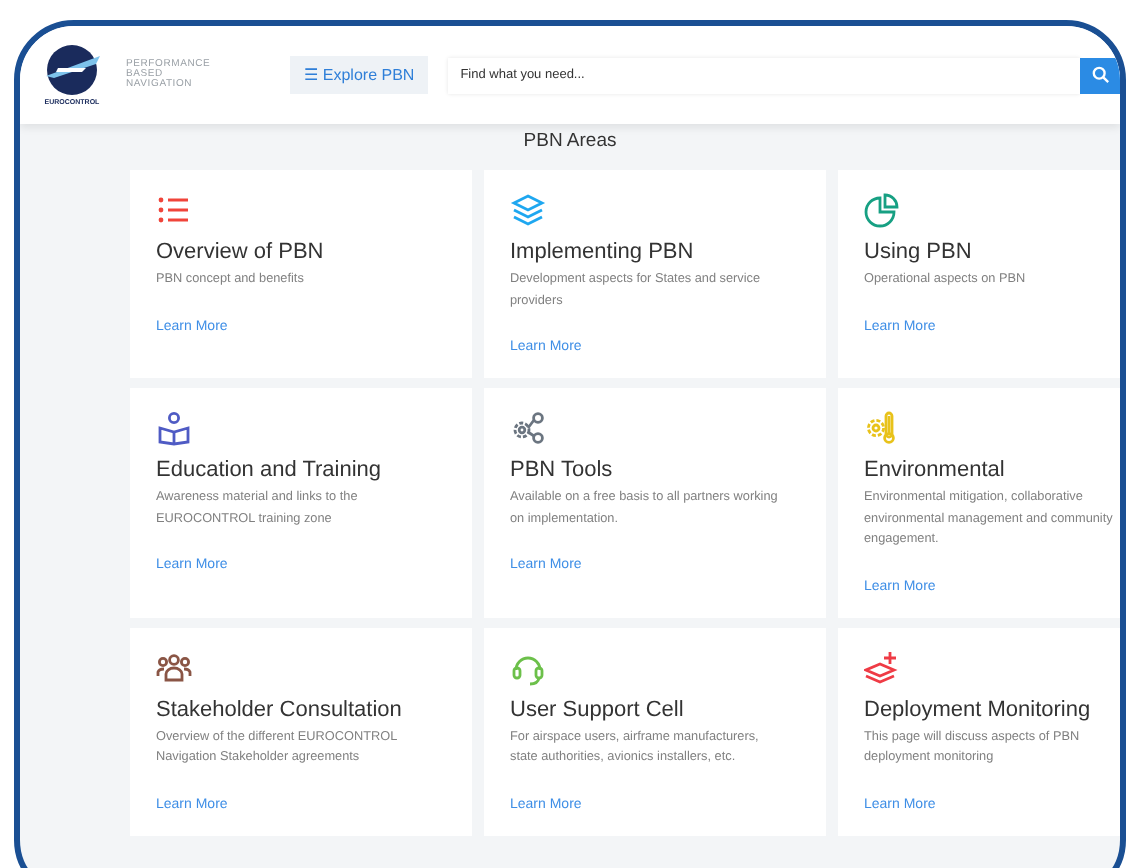 The width and height of the screenshot is (1132, 868). Describe the element at coordinates (359, 75) in the screenshot. I see `explore-button: ☰ Explore PBN` at that location.